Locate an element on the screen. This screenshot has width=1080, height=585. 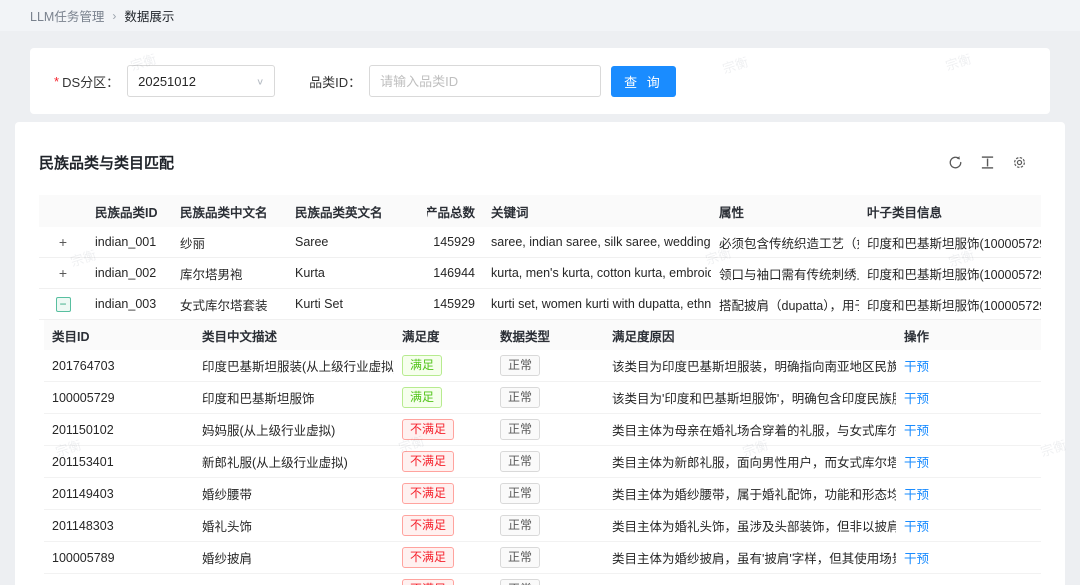
category-id: 100005789 is located at coordinates (119, 558).